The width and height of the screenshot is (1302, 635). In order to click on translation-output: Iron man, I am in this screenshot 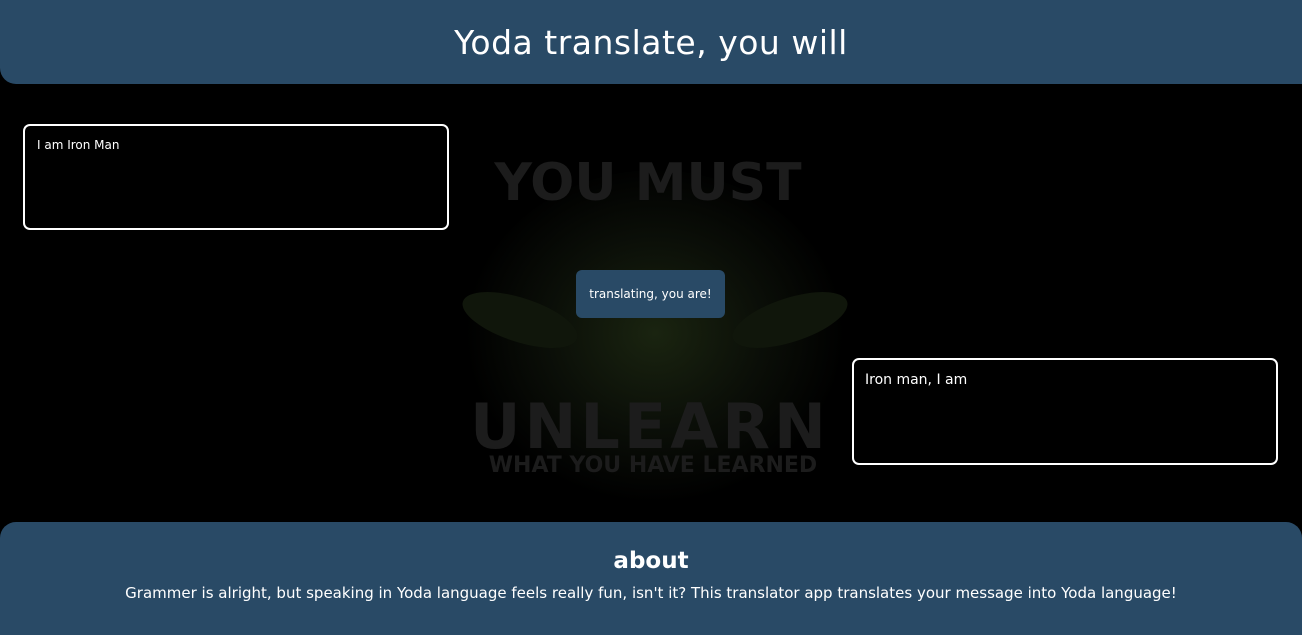, I will do `click(1065, 411)`.